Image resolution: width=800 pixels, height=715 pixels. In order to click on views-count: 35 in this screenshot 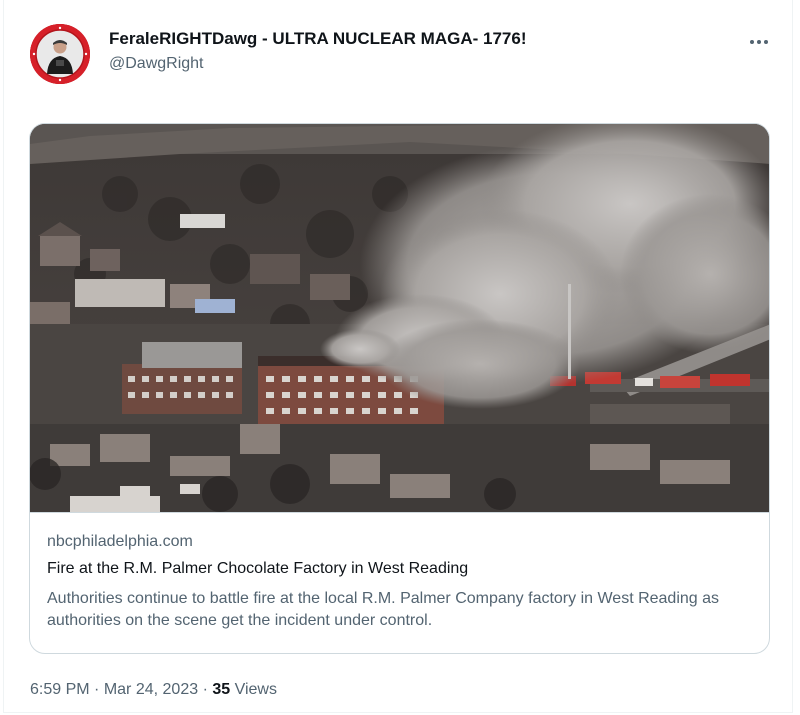, I will do `click(221, 689)`.